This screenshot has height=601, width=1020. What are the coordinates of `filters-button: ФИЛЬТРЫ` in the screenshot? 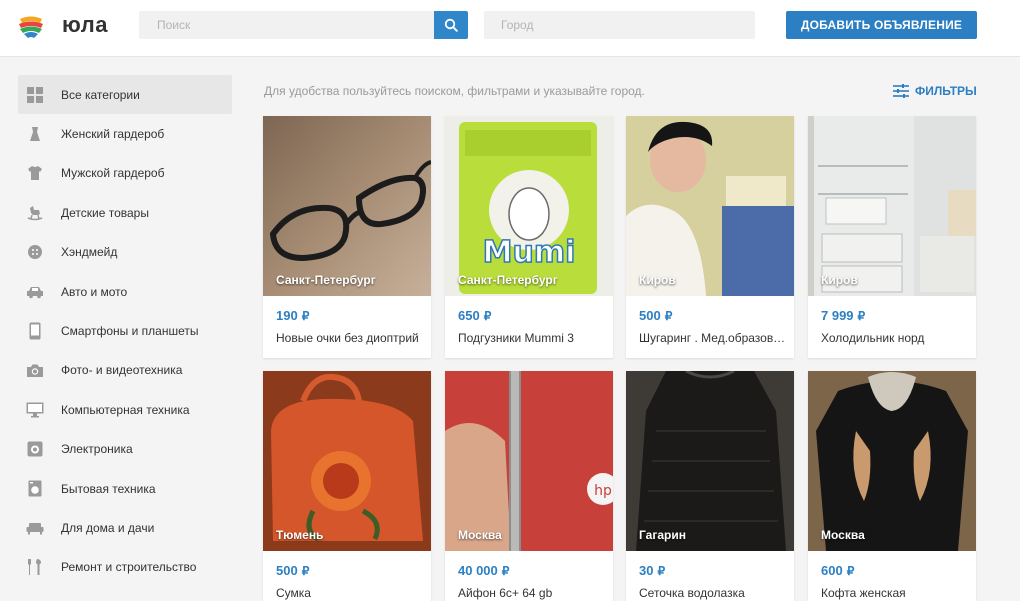 It's located at (935, 91).